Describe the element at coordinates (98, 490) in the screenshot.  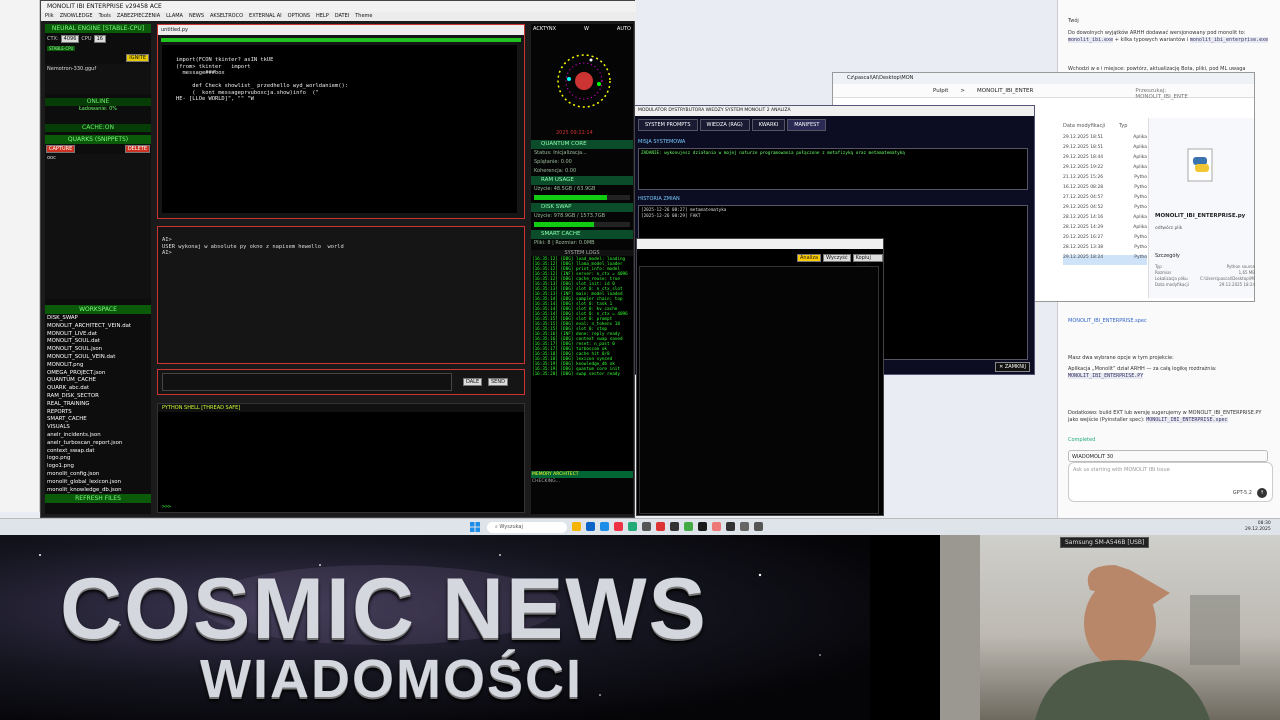
I see `workspace-file: monolit_knowledge_db.json` at that location.